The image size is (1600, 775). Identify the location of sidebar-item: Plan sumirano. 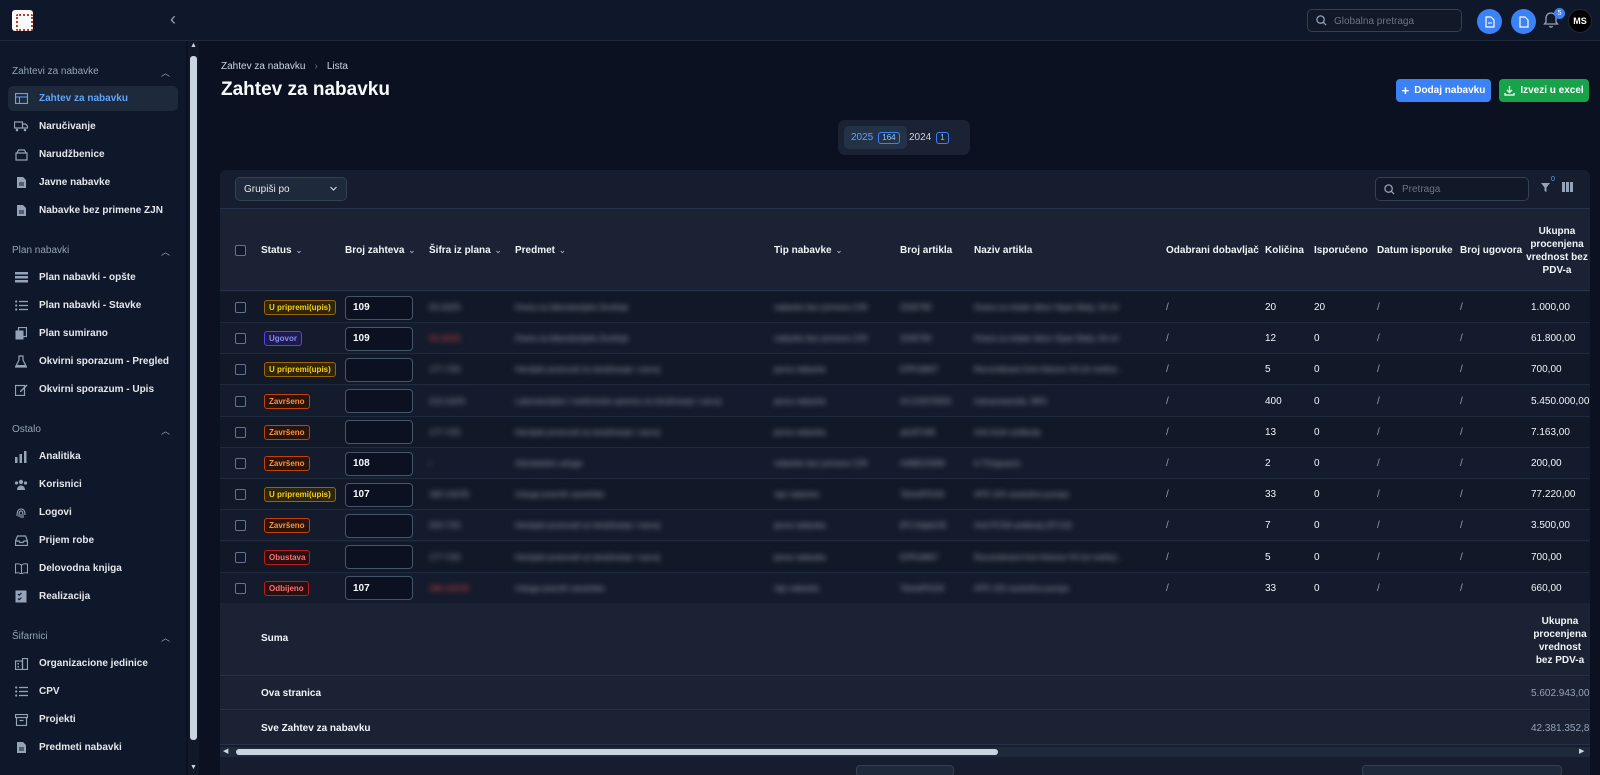
(93, 333).